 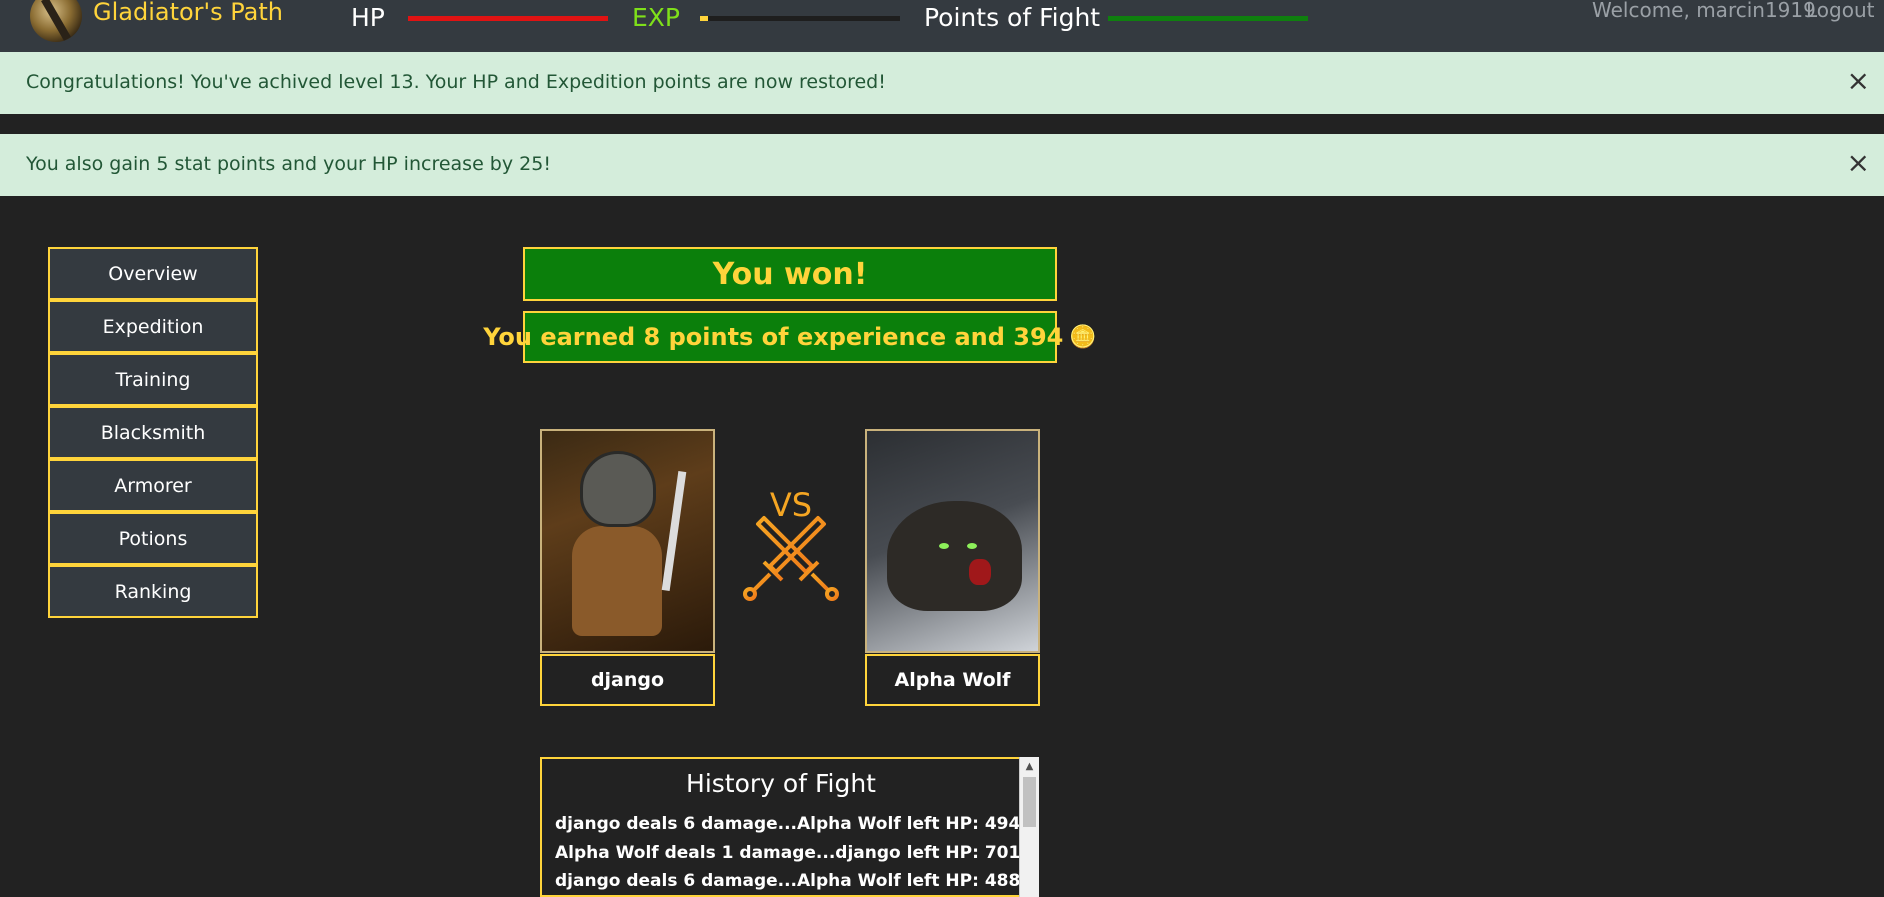 I want to click on brand-title: Gladiator's Path, so click(x=188, y=13).